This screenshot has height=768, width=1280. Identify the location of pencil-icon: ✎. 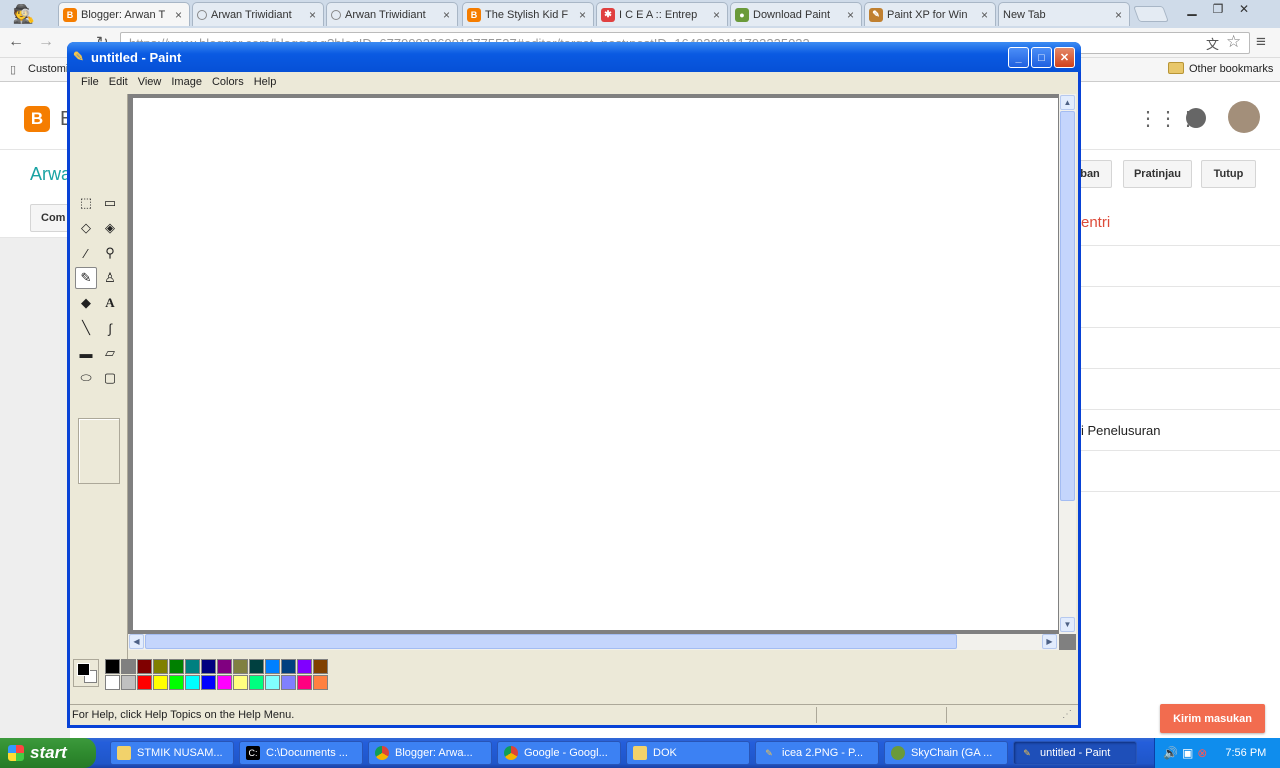
(86, 278).